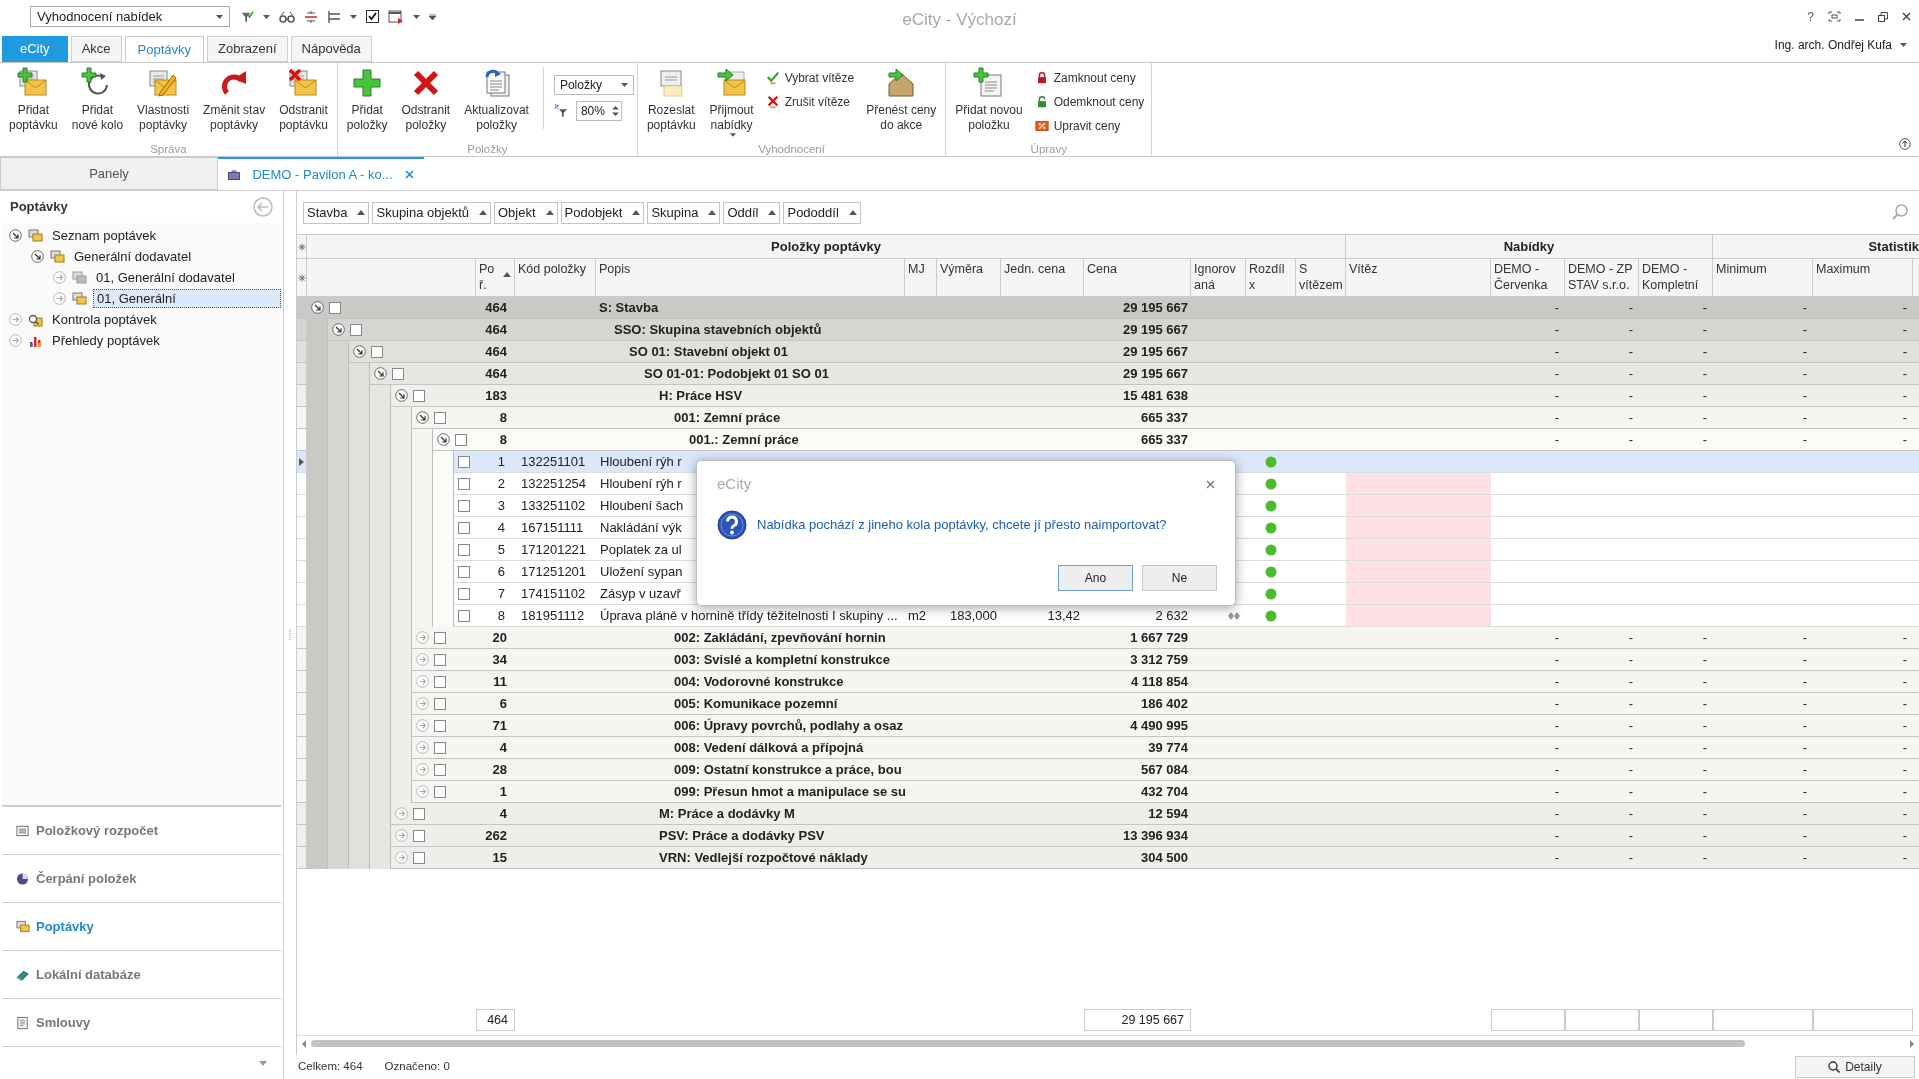  Describe the element at coordinates (396, 16) in the screenshot. I see `window-icon` at that location.